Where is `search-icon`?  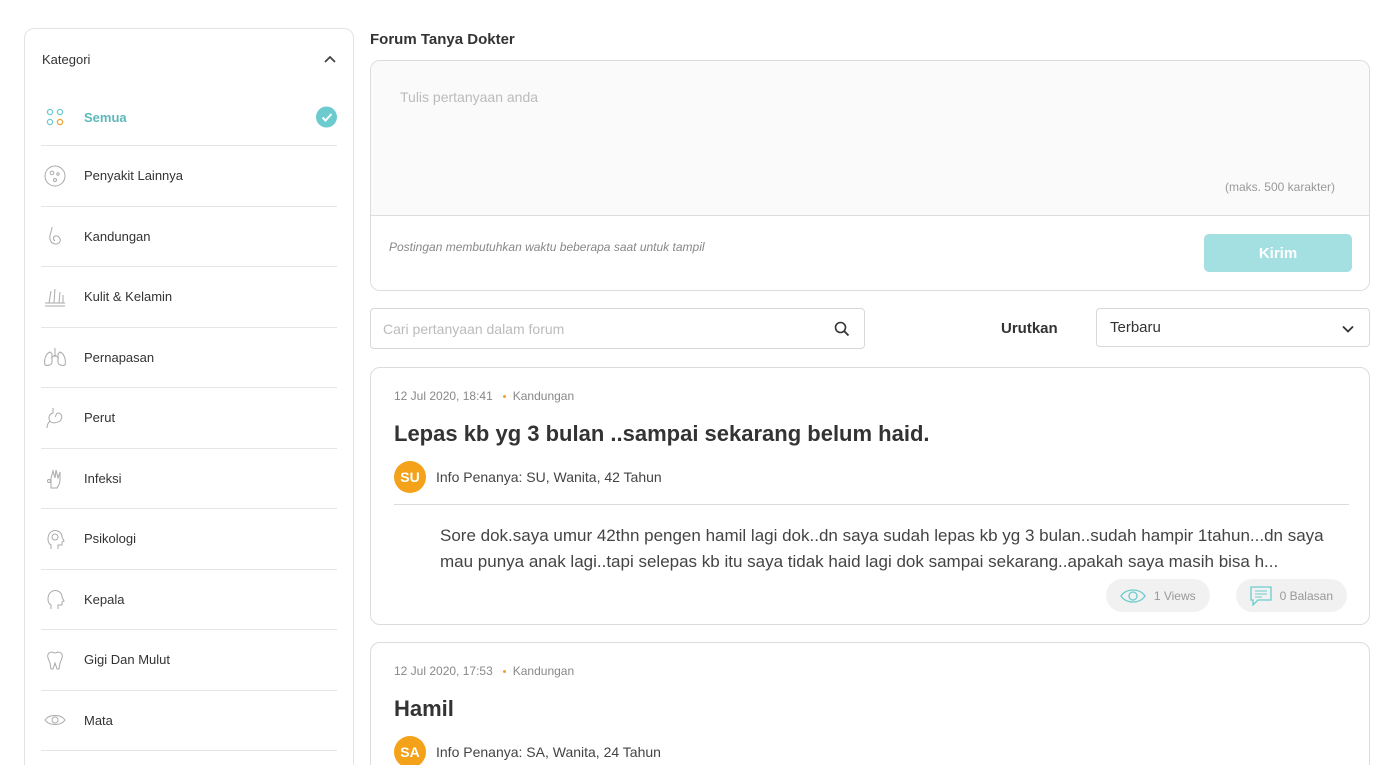 search-icon is located at coordinates (842, 329).